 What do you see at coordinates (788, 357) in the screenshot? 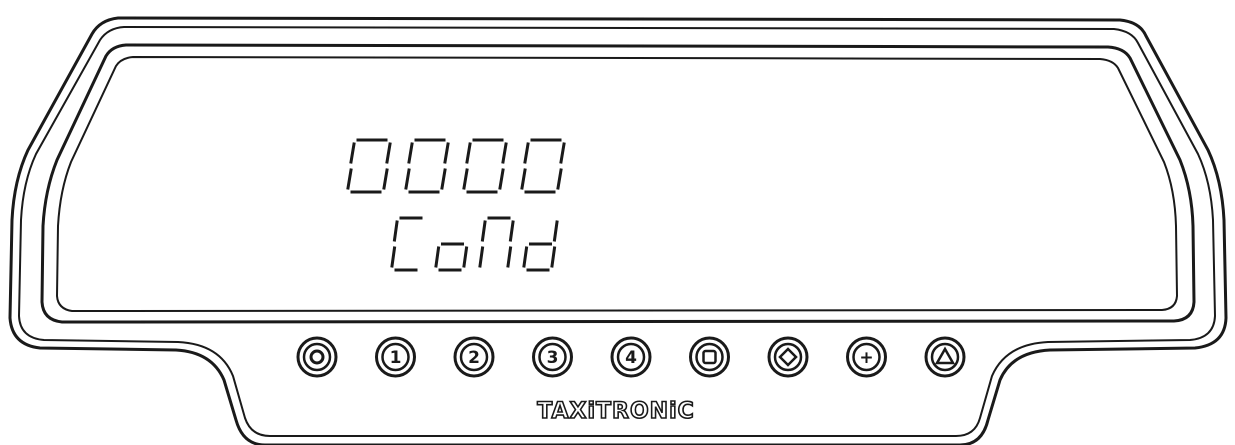
I see `key-diamond-button` at bounding box center [788, 357].